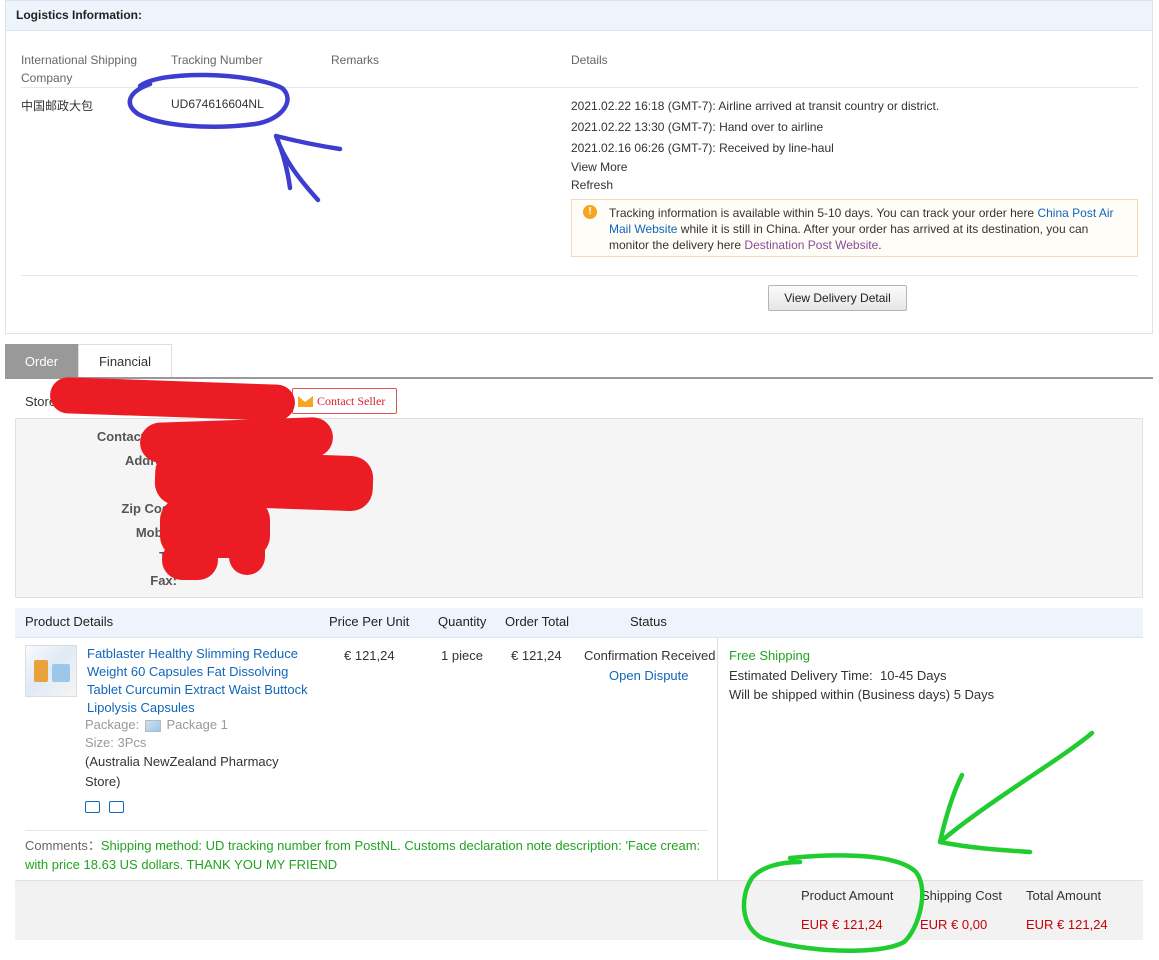 The width and height of the screenshot is (1159, 960). What do you see at coordinates (217, 60) in the screenshot?
I see `header-tracking-number: Tracking Number` at bounding box center [217, 60].